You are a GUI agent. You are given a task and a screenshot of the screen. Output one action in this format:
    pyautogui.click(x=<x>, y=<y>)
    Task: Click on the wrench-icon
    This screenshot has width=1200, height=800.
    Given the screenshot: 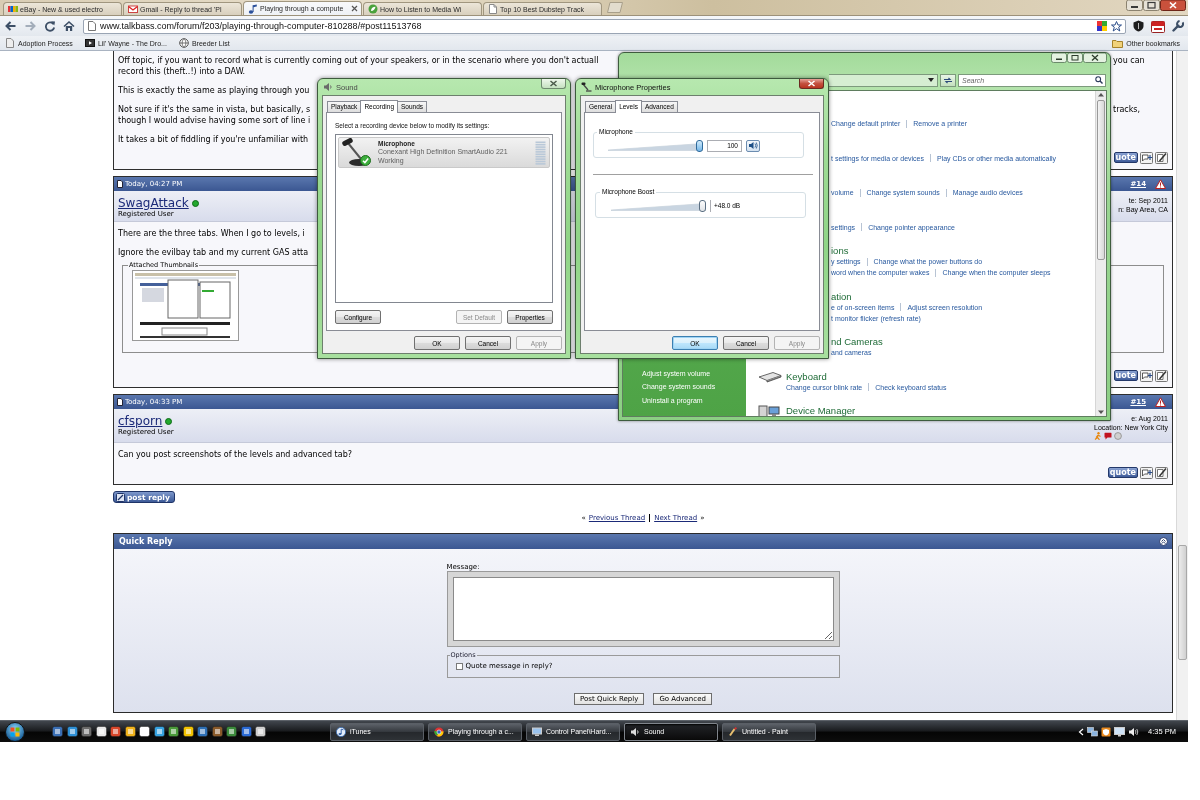 What is the action you would take?
    pyautogui.click(x=1178, y=26)
    